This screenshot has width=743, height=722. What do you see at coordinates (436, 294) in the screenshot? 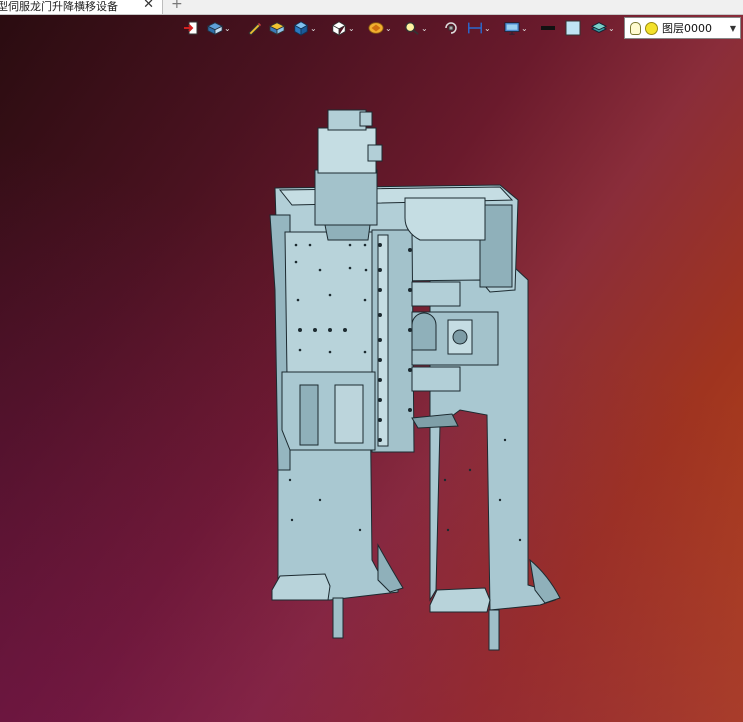
I see `bearing-block-upper` at bounding box center [436, 294].